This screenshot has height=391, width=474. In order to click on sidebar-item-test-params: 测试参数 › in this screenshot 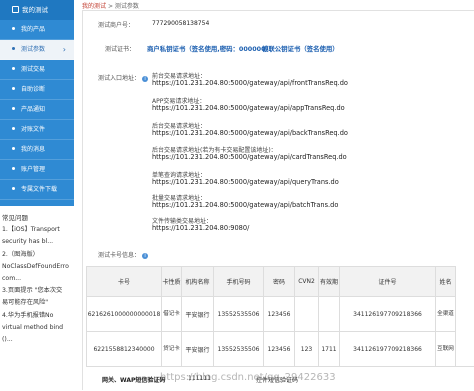, I will do `click(37, 50)`.